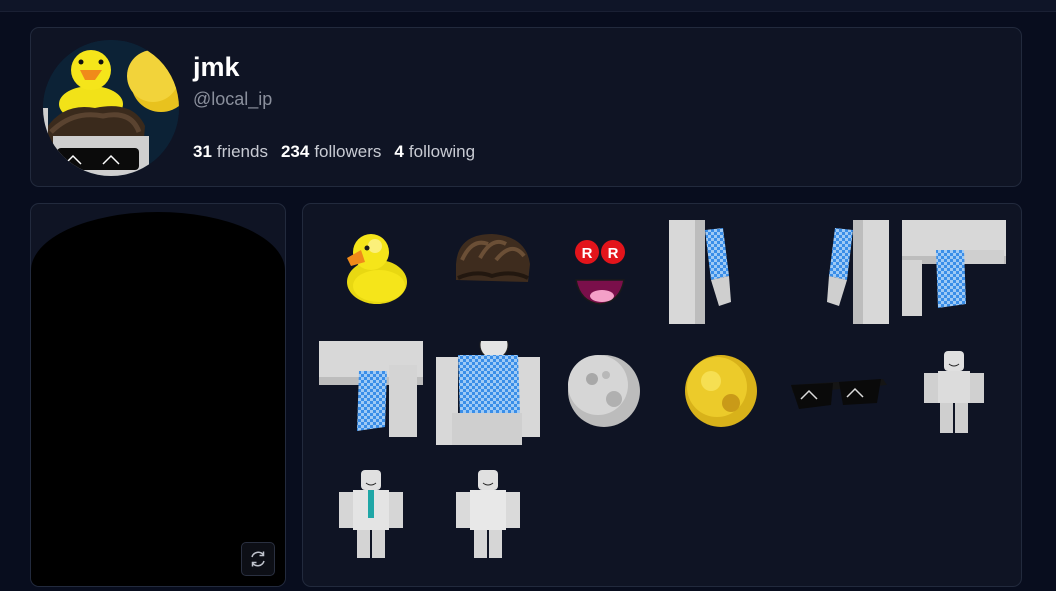 This screenshot has width=1056, height=591. I want to click on moon-icon, so click(604, 391).